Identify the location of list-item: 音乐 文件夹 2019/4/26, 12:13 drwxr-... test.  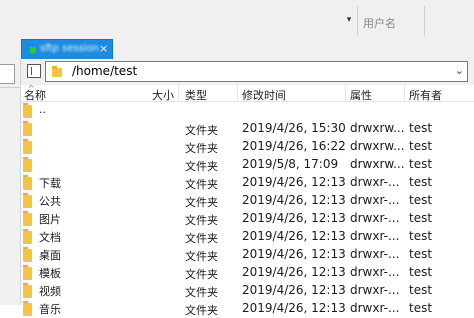
(247, 309).